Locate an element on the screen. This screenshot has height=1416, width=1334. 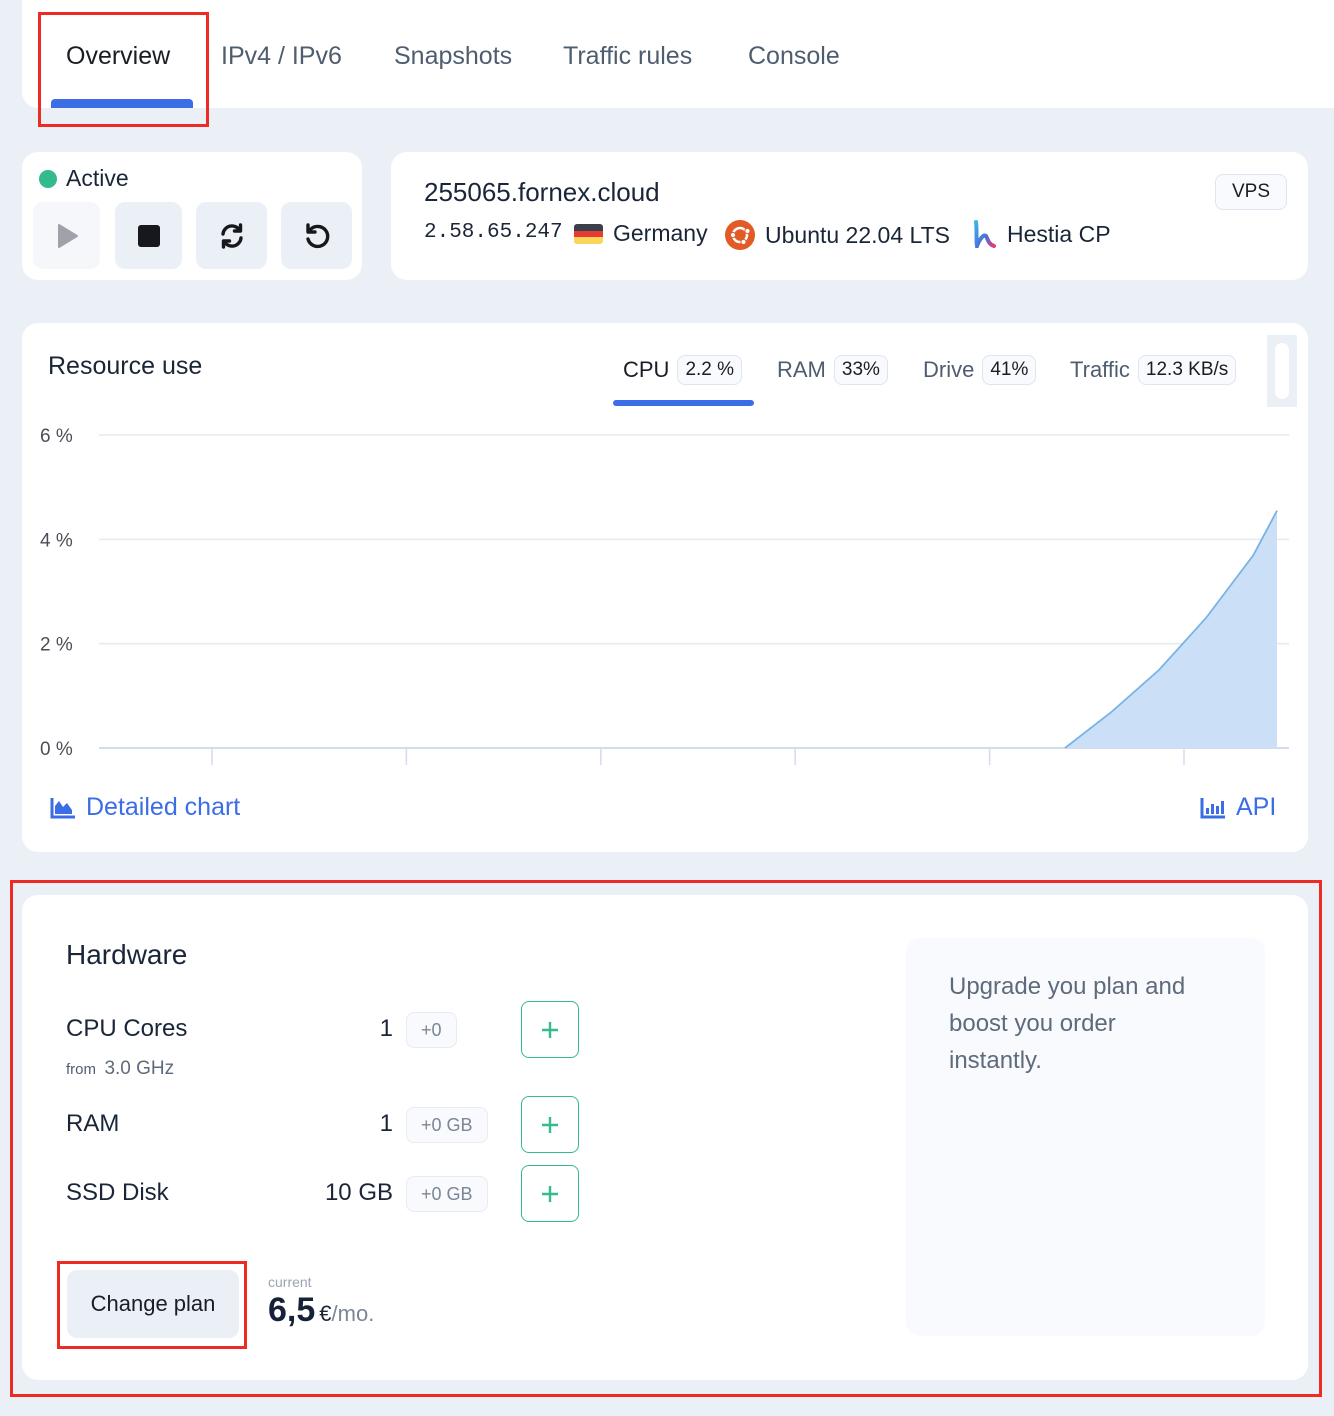
resource-tab-label: CPU is located at coordinates (646, 369).